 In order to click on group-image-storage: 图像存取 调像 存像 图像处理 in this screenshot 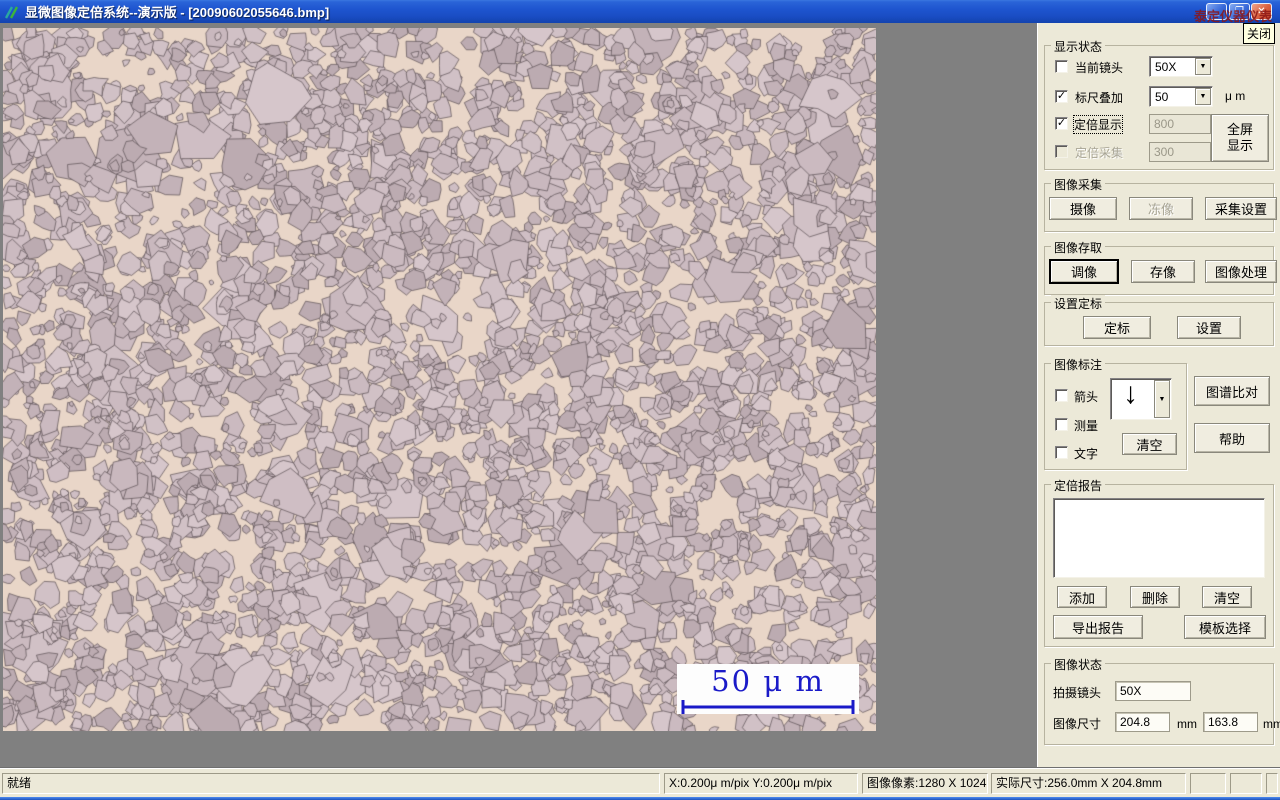, I will do `click(1160, 267)`.